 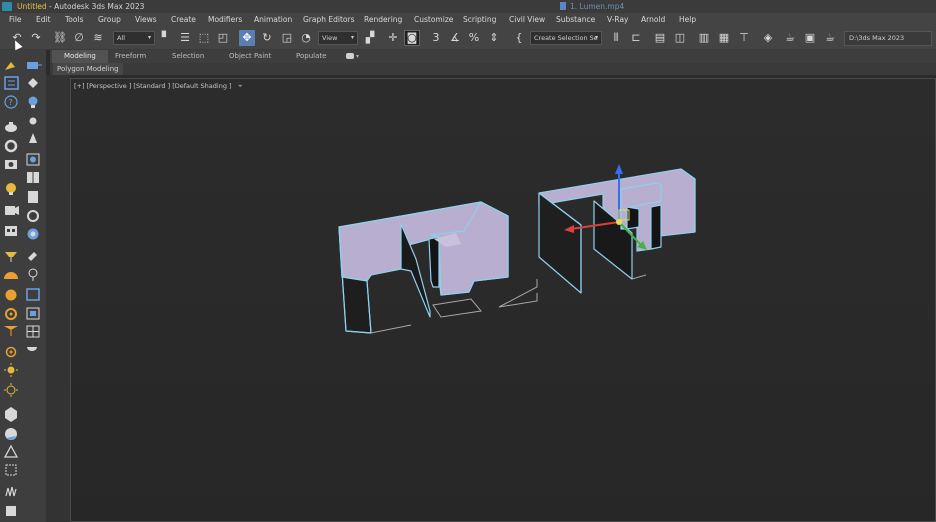 I want to click on particle-icon, so click(x=11, y=470).